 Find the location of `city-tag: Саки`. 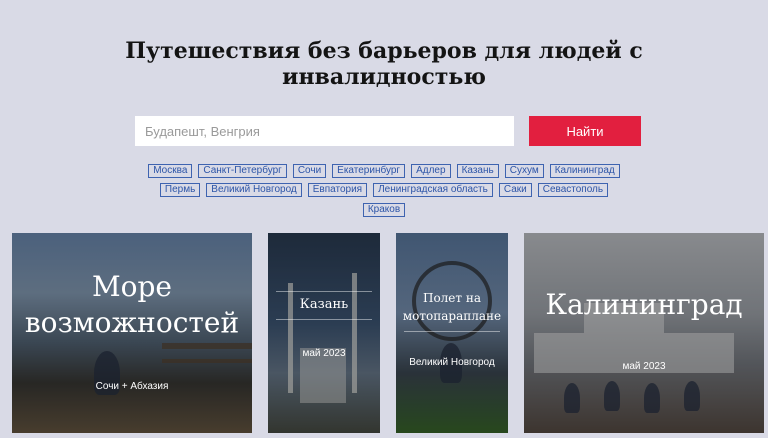

city-tag: Саки is located at coordinates (515, 190).